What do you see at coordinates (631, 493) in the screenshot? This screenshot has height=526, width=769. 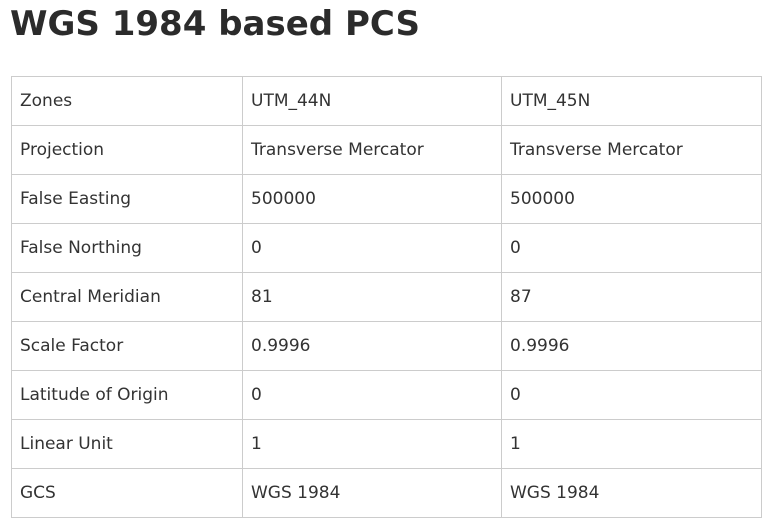 I see `zone-45n-value: WGS 1984` at bounding box center [631, 493].